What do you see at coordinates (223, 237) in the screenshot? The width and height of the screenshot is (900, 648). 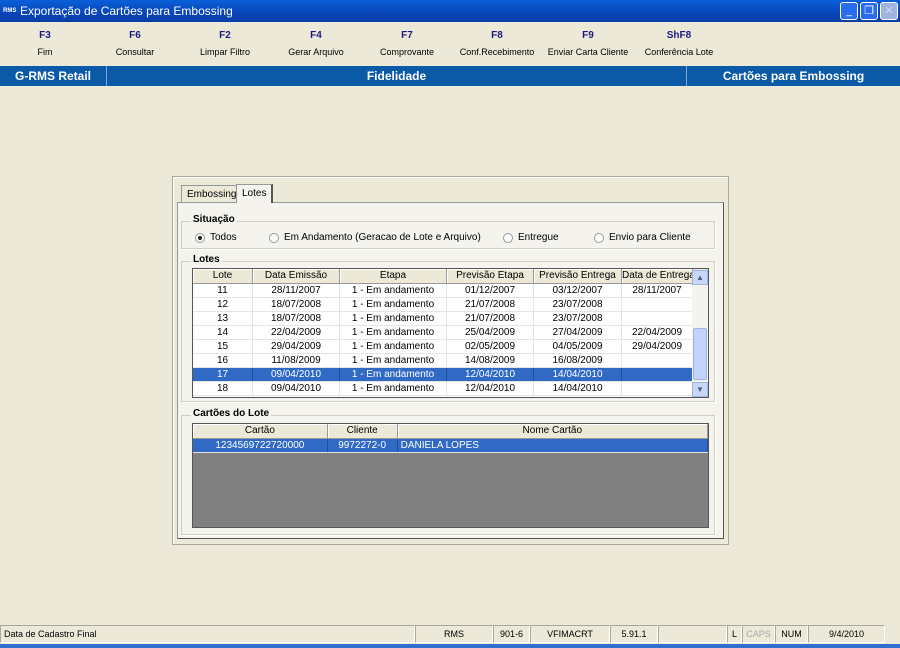 I see `radio-label: Todos` at bounding box center [223, 237].